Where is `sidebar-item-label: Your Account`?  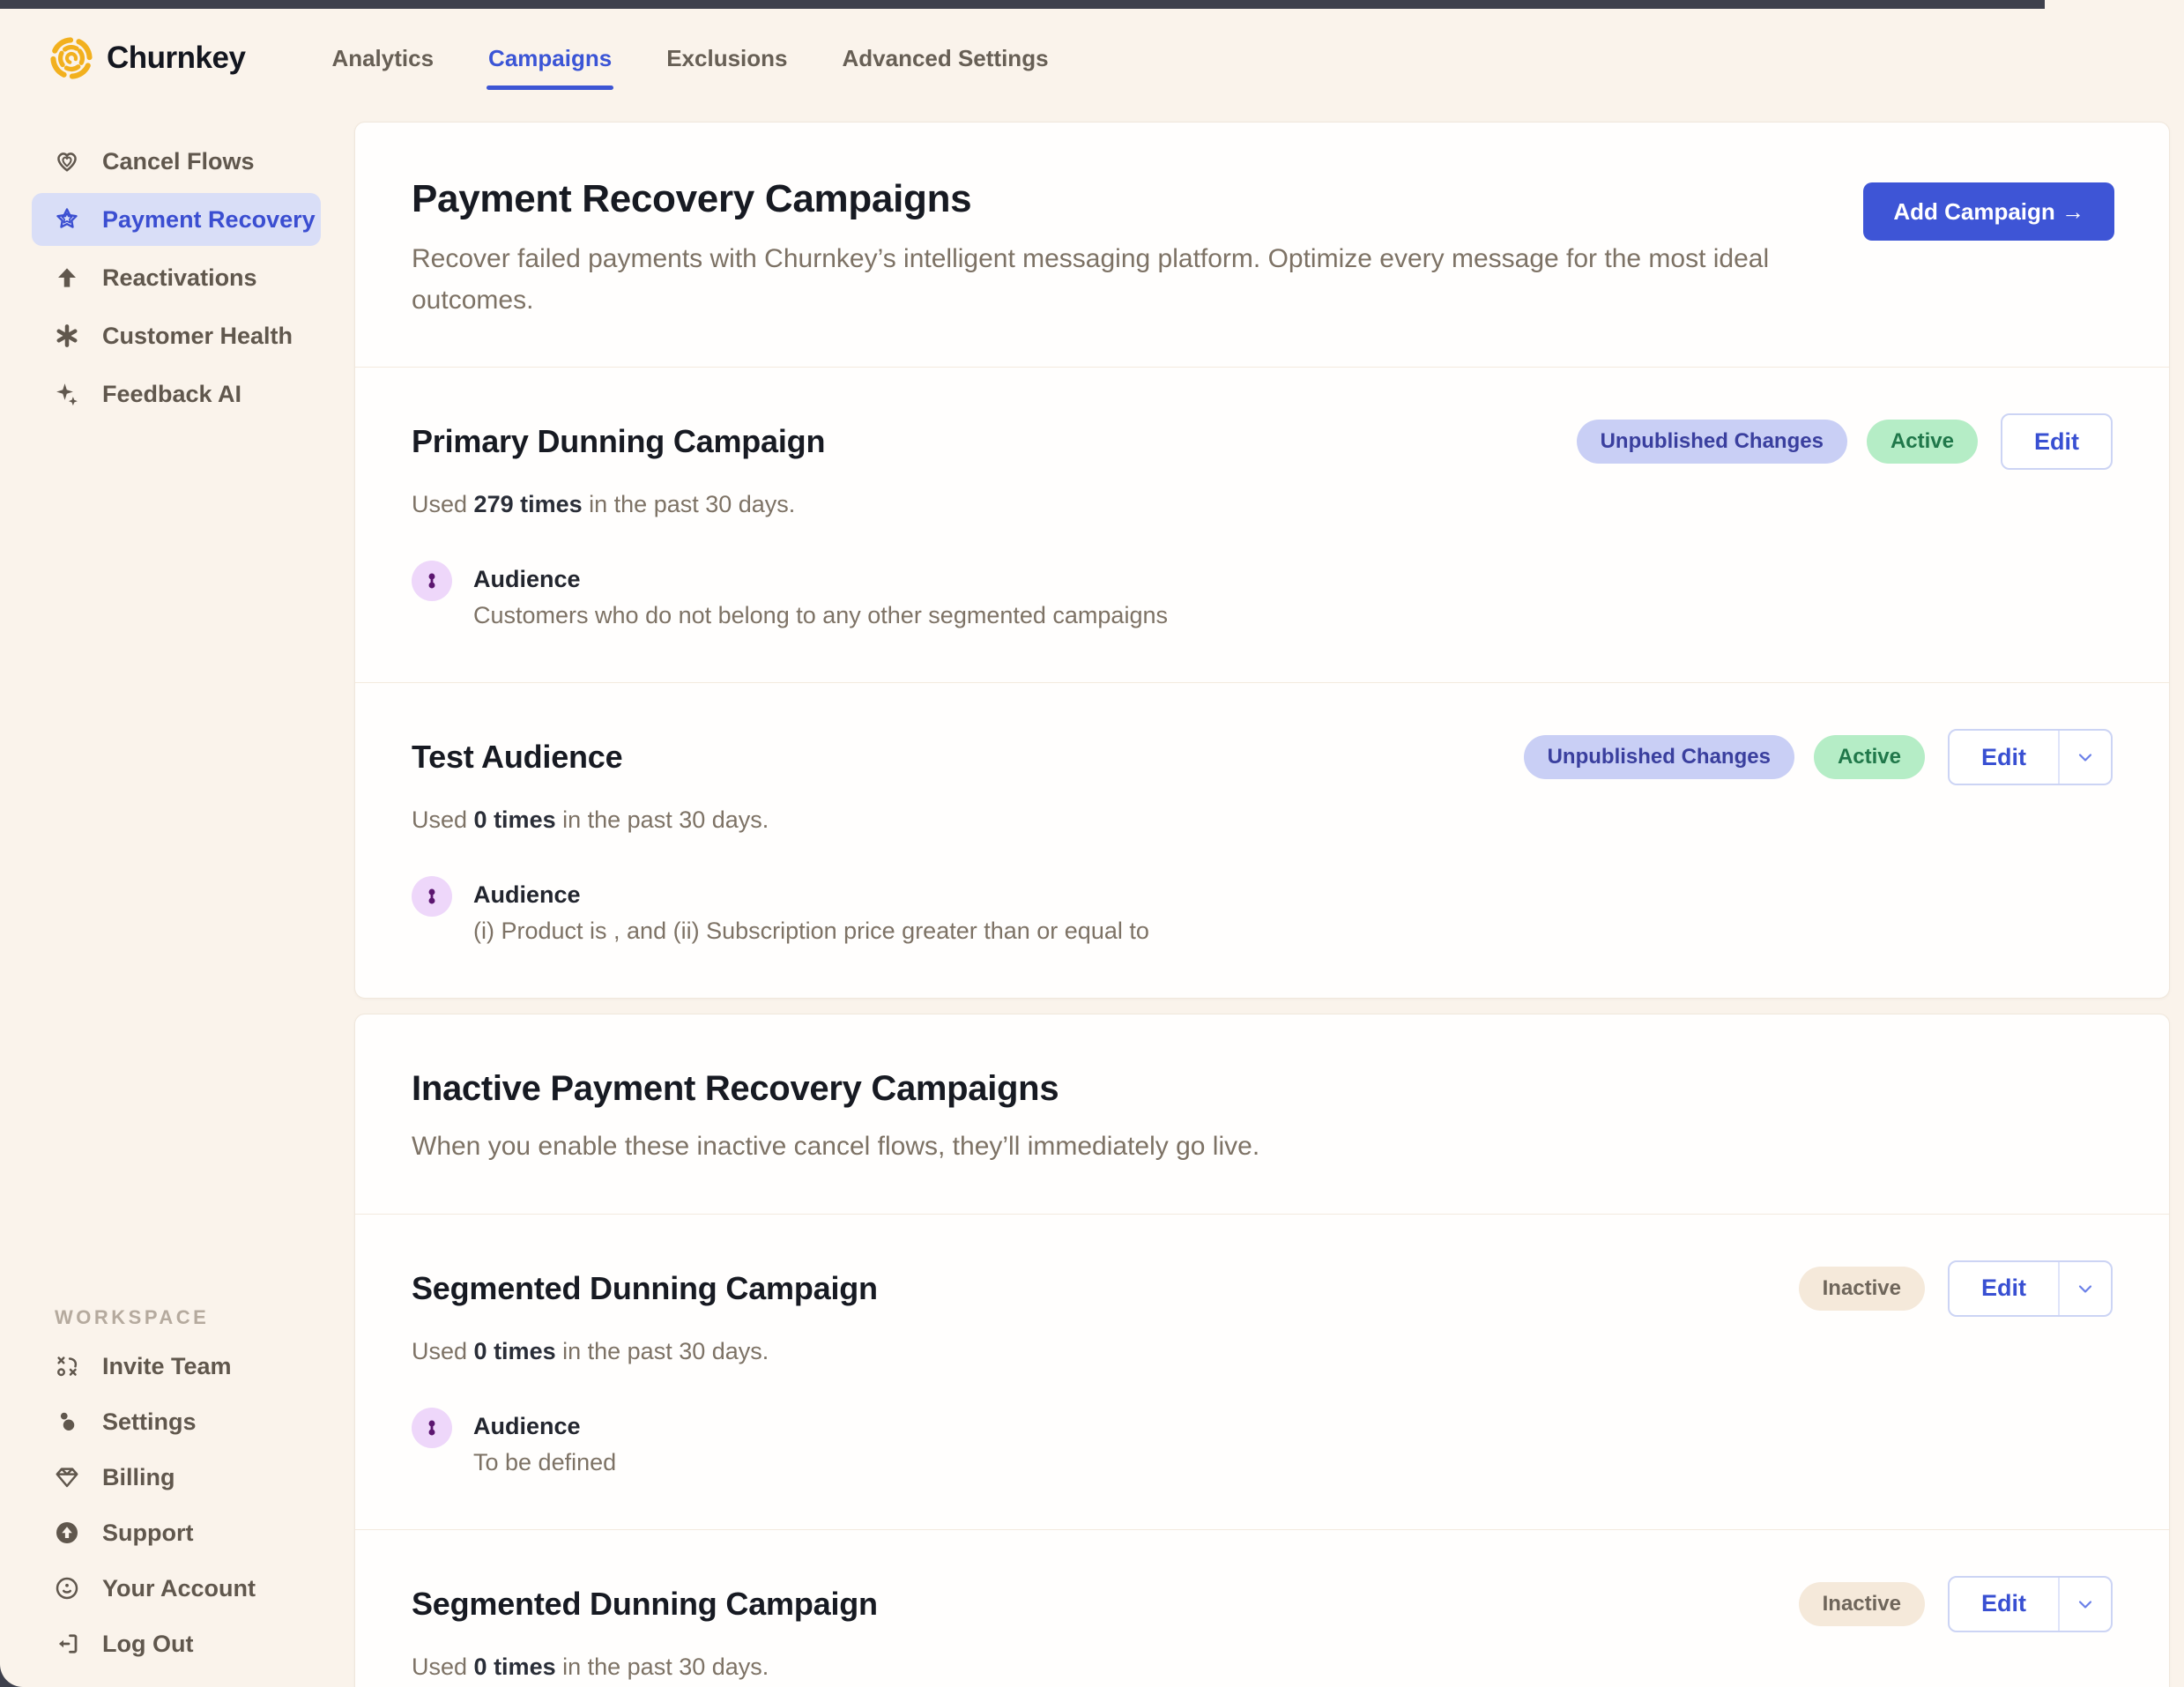
sidebar-item-label: Your Account is located at coordinates (179, 1588).